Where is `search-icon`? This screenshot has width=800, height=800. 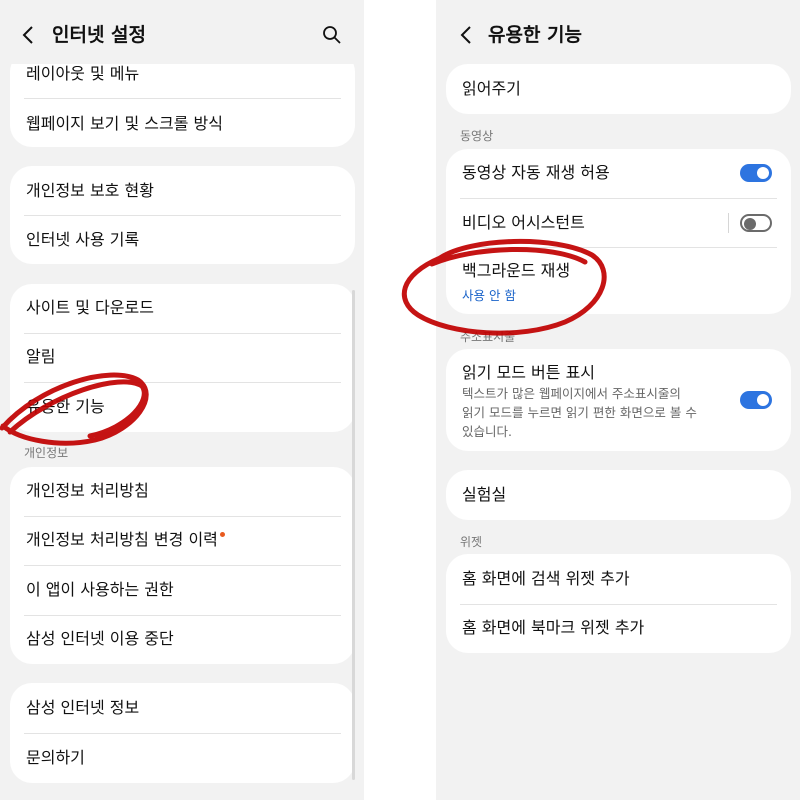 search-icon is located at coordinates (332, 35).